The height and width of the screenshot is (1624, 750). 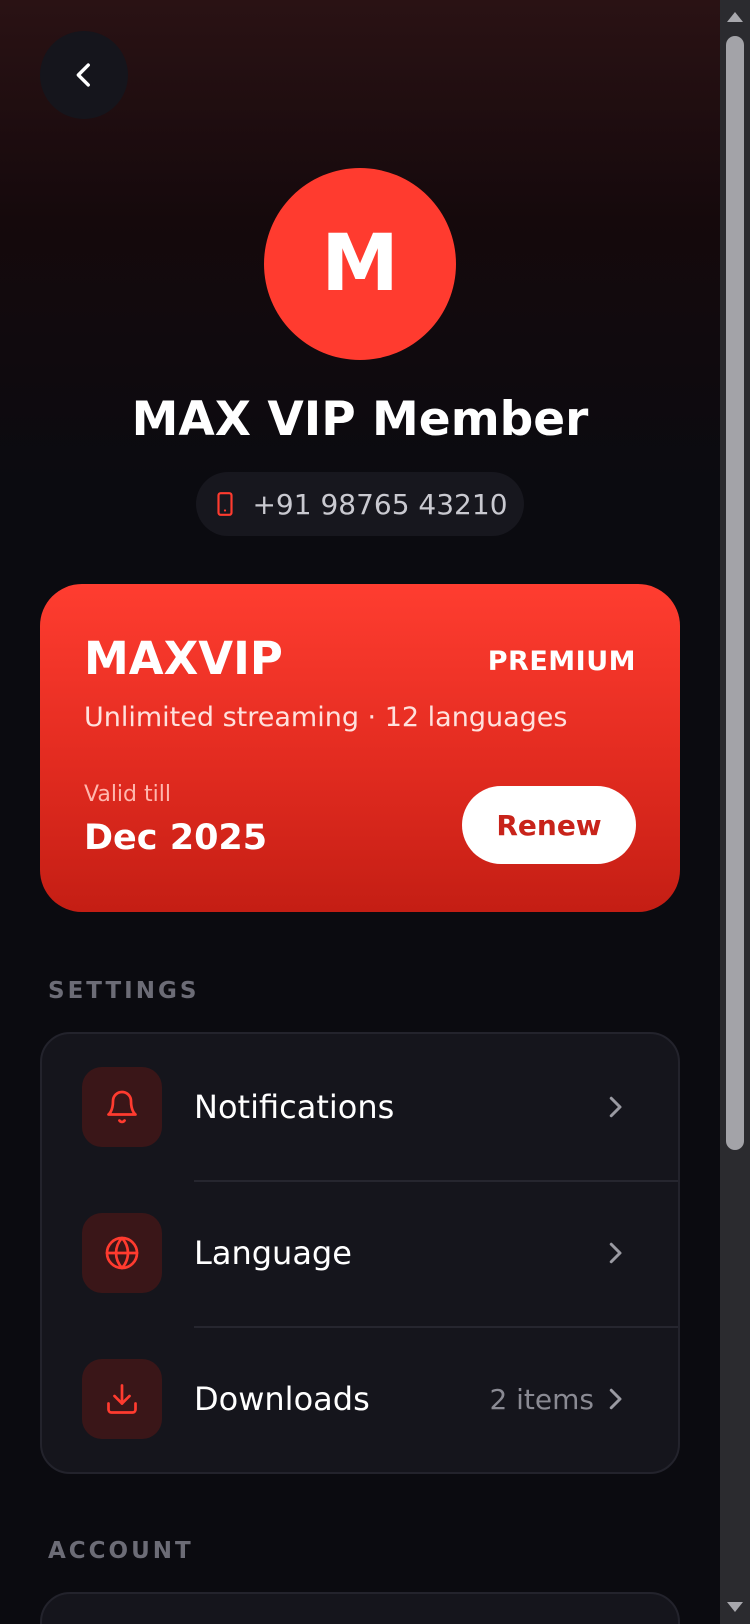 I want to click on settings-item-label: Downloads, so click(x=282, y=1399).